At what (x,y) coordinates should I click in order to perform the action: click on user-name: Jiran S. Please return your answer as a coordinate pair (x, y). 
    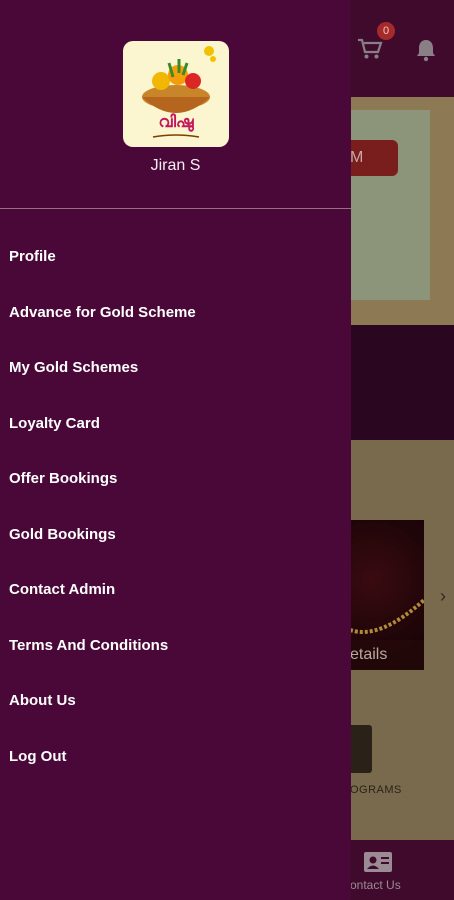
    Looking at the image, I should click on (175, 165).